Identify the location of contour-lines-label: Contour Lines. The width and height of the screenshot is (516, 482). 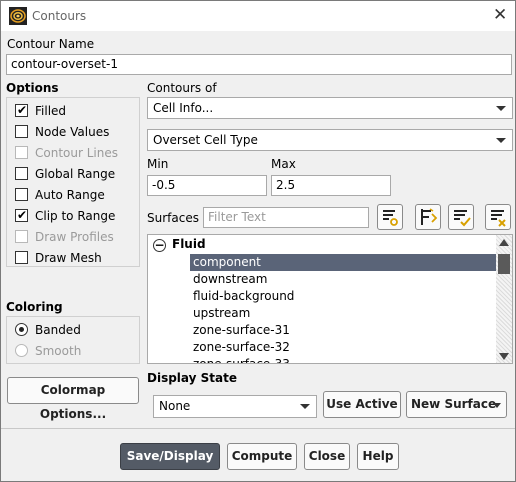
(76, 153).